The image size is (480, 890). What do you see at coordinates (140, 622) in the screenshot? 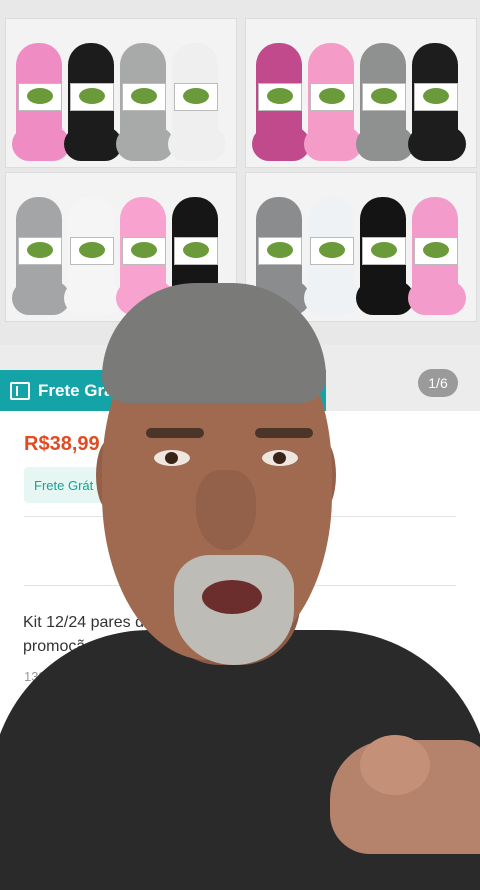
I see `product-title-line-1: Kit 12/24 pares de curto feminina` at bounding box center [140, 622].